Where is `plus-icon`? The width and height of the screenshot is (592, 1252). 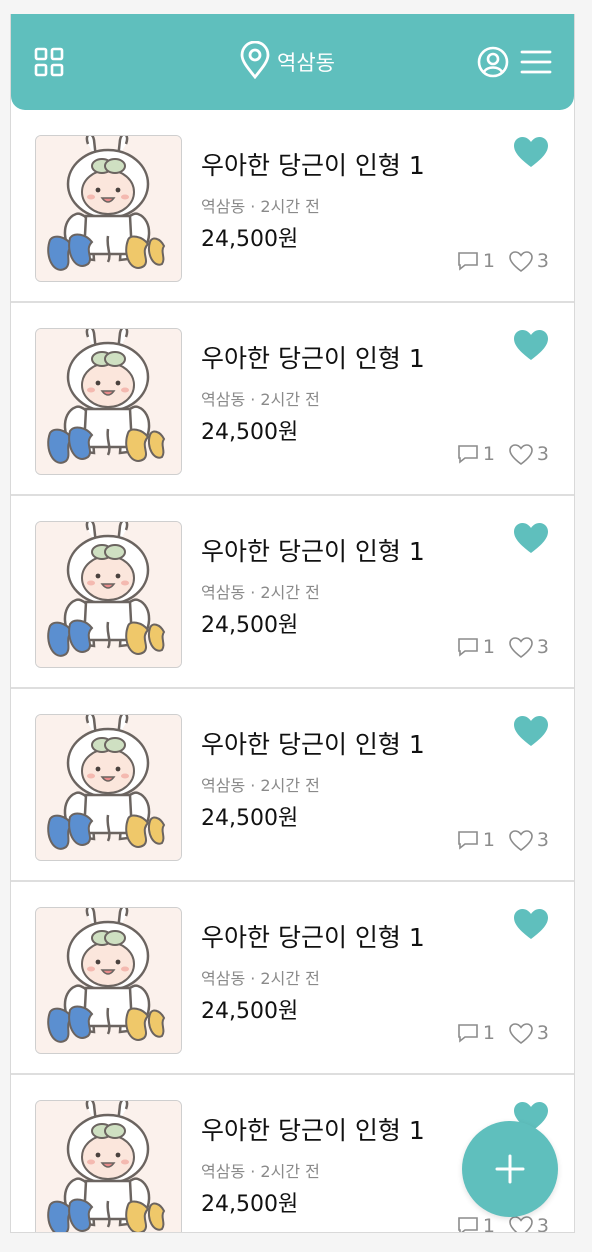 plus-icon is located at coordinates (510, 1169).